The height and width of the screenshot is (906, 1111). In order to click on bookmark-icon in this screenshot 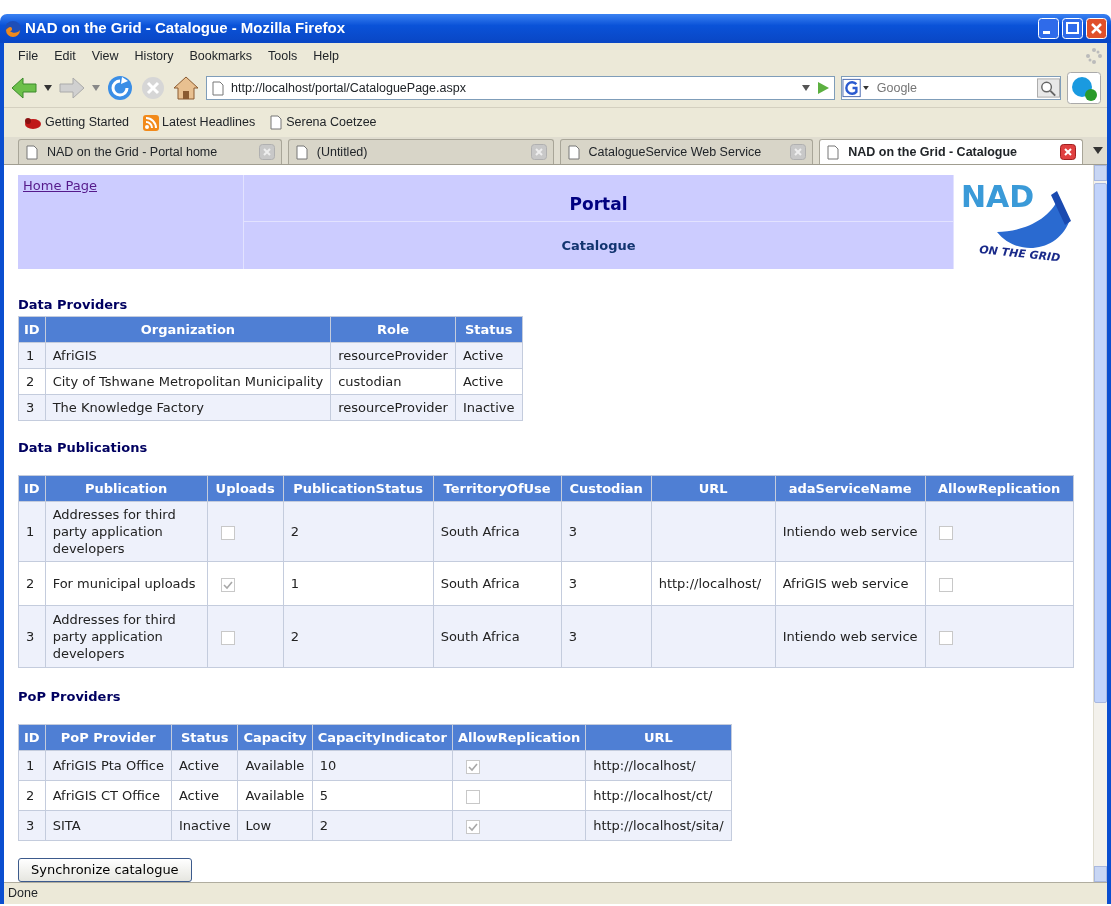, I will do `click(33, 122)`.